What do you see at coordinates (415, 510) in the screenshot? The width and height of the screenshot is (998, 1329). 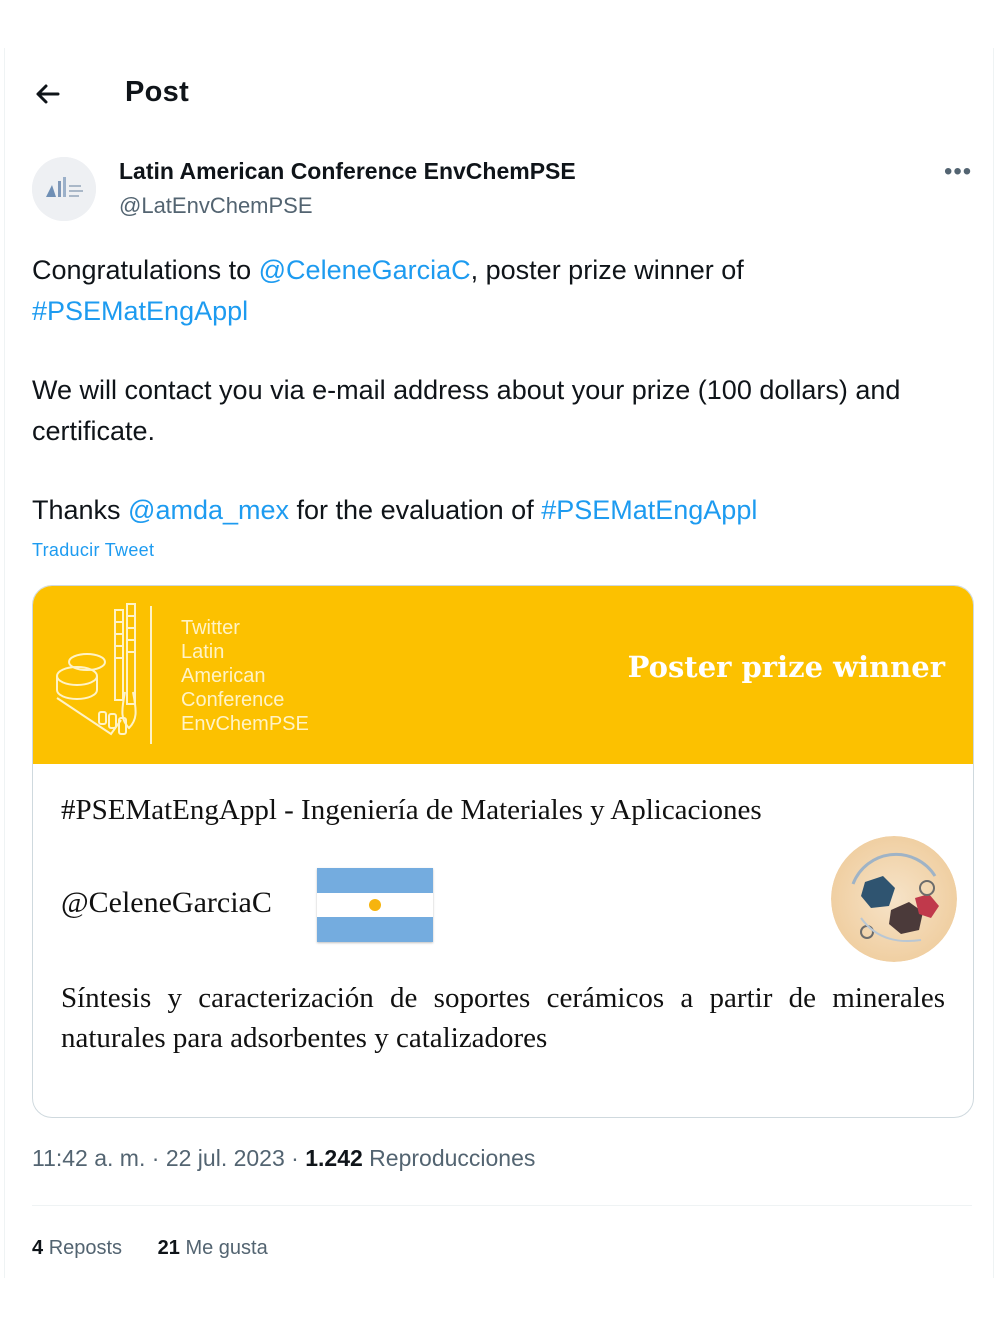 I see `tweet-text-segment: for the evaluation of` at bounding box center [415, 510].